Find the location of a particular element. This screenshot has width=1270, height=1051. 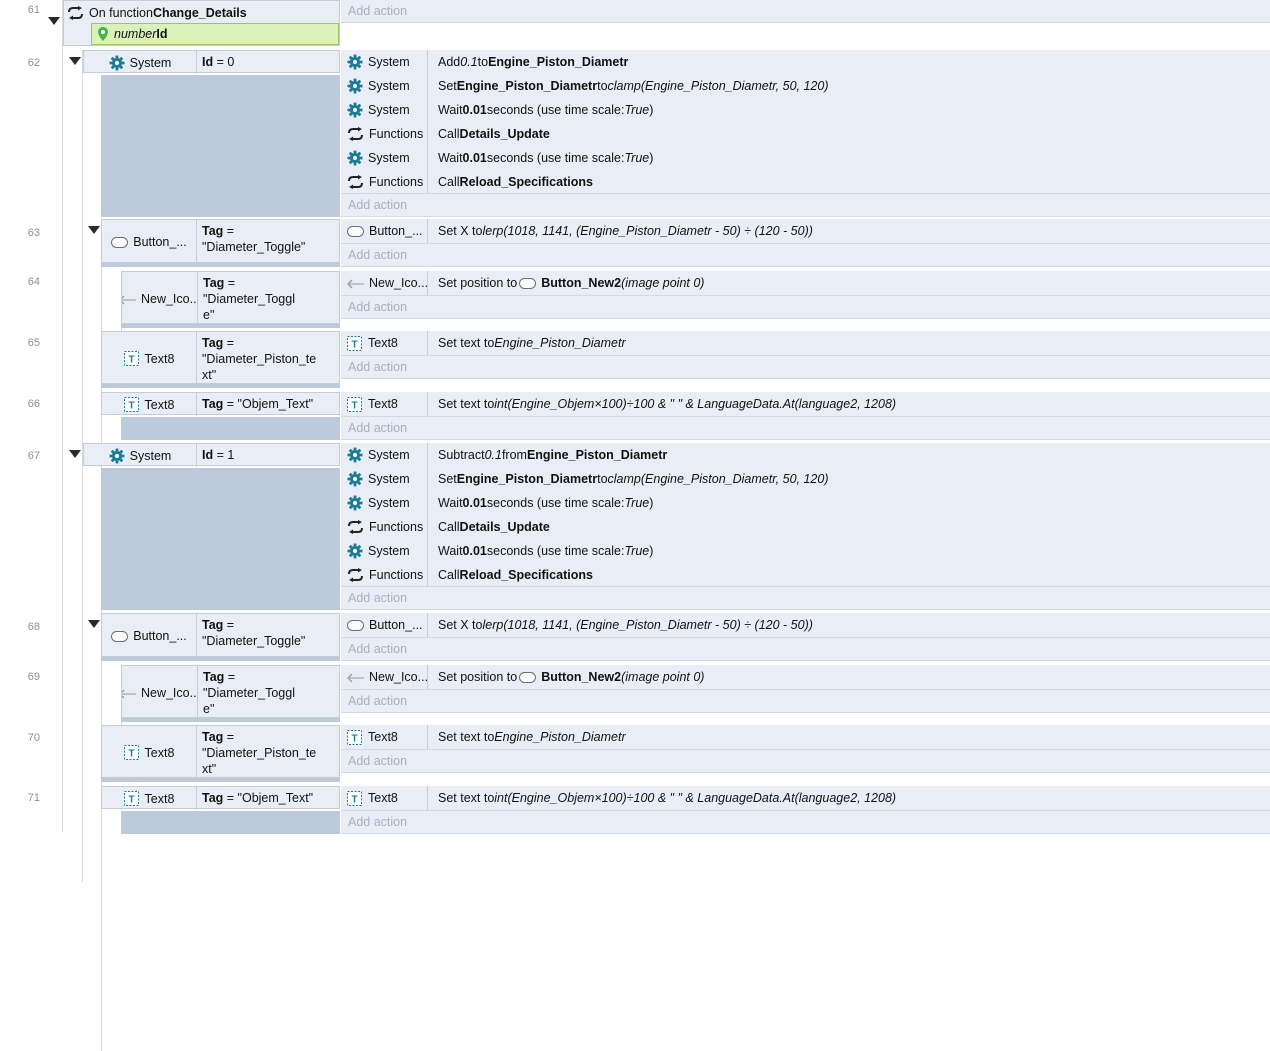

action-text: Subtract 0.1 from Engine_Piston_Diametr is located at coordinates (547, 455).